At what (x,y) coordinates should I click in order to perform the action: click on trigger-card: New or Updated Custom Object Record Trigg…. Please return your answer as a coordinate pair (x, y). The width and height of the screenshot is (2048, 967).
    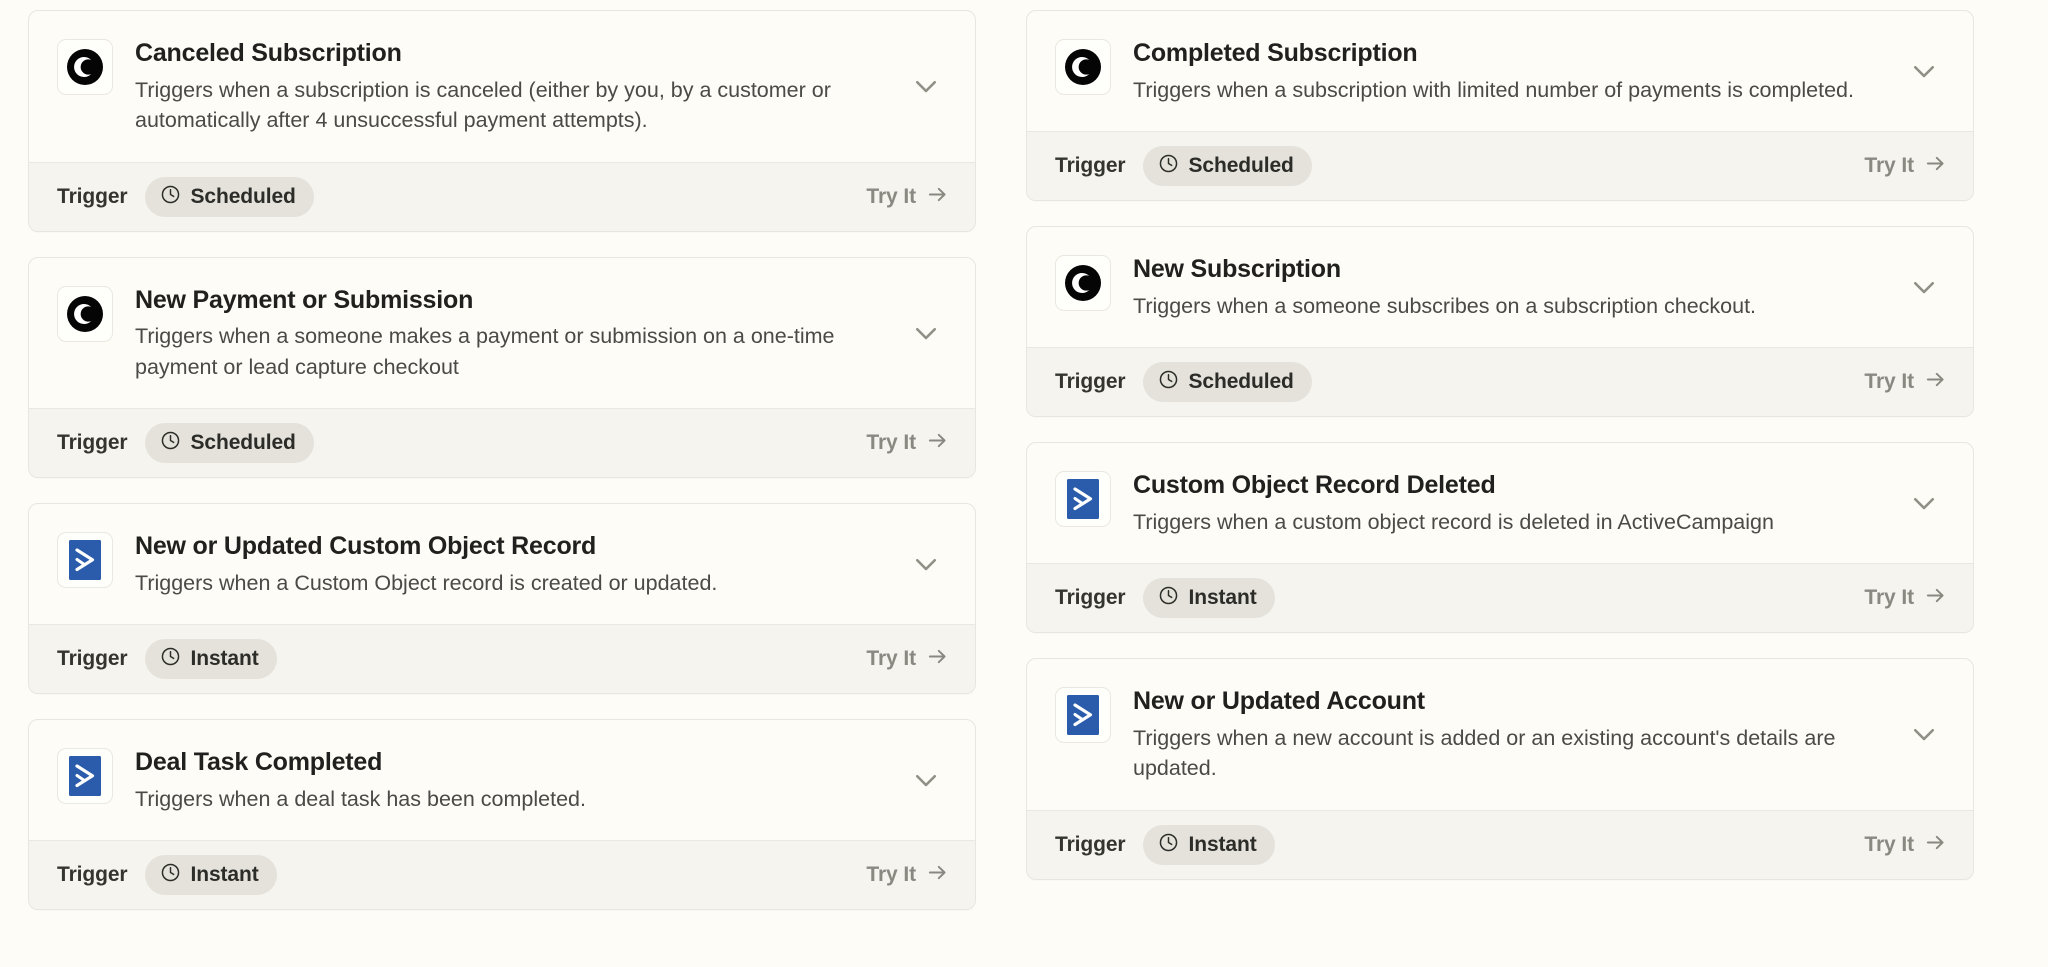
    Looking at the image, I should click on (502, 599).